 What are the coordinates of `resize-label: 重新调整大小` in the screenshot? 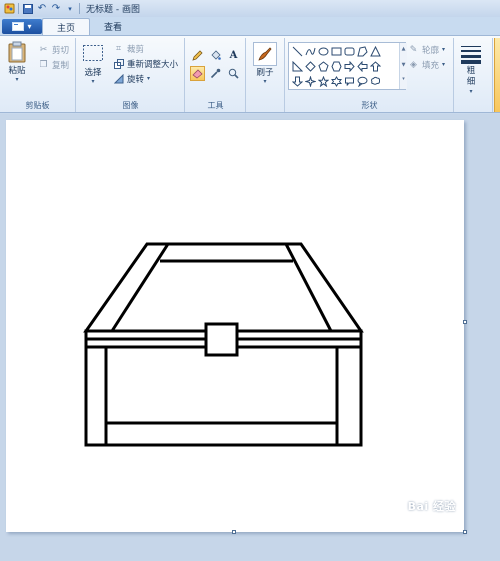 It's located at (153, 65).